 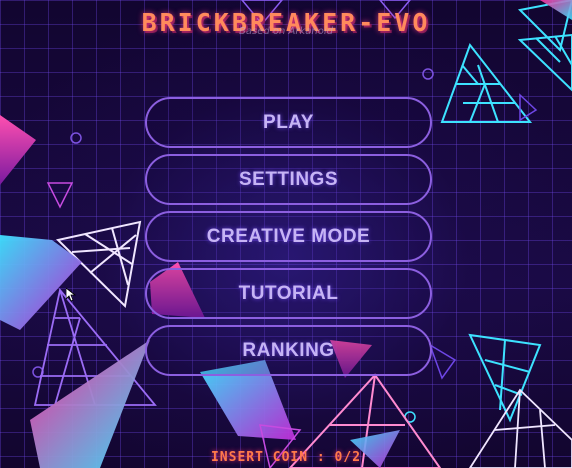 I want to click on ranking-button: RANKING, so click(x=288, y=350).